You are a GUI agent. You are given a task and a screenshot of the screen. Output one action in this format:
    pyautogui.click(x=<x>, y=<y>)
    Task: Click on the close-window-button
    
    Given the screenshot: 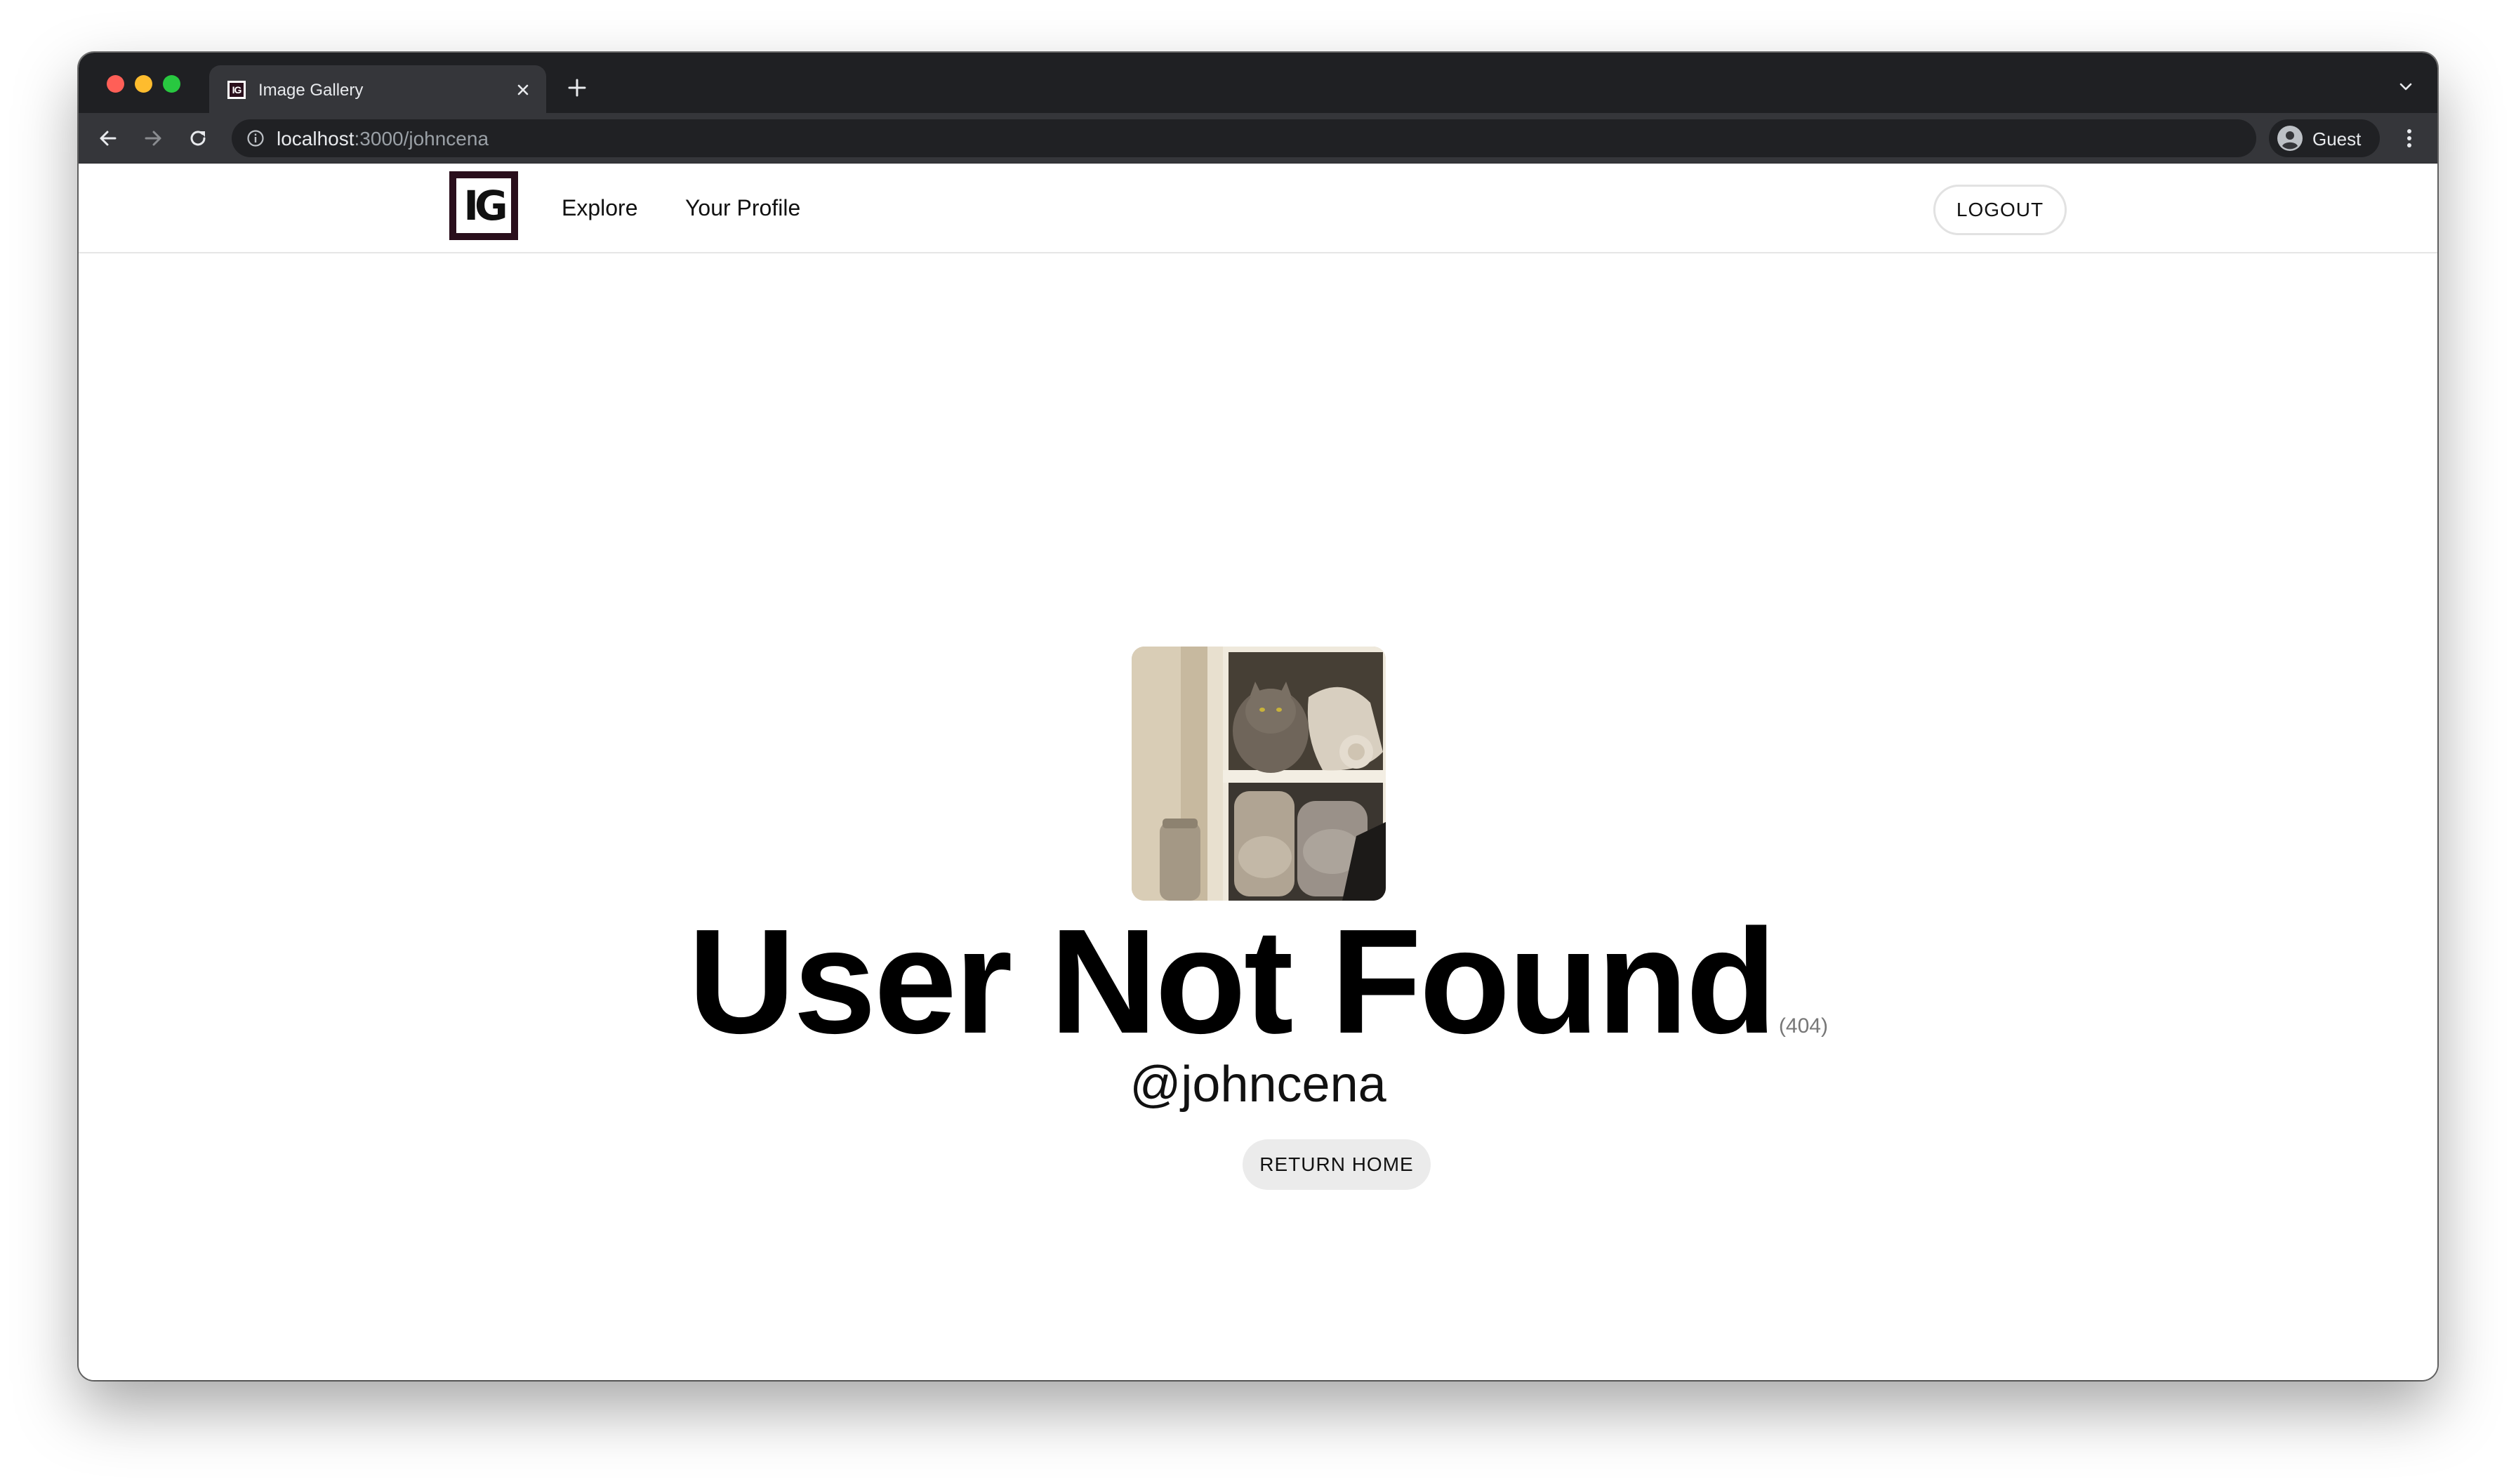 What is the action you would take?
    pyautogui.click(x=115, y=84)
    